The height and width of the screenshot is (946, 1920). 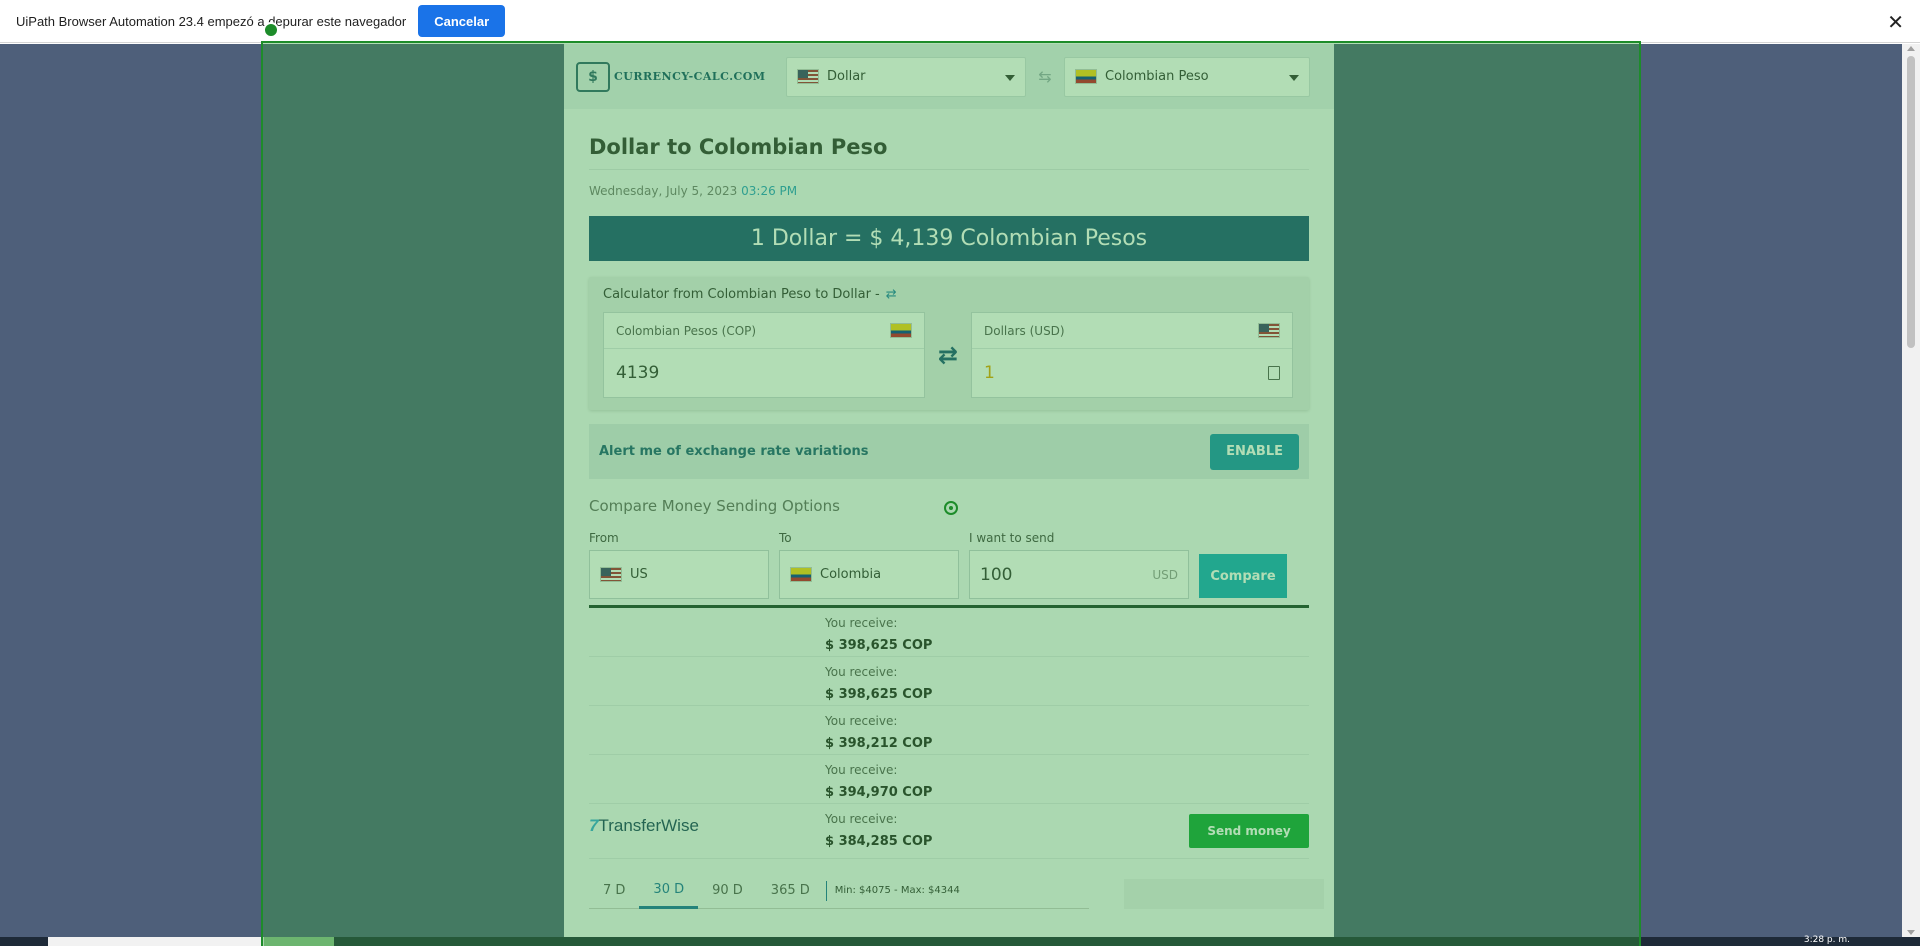 I want to click on compare-from-col: From US, so click(x=679, y=565).